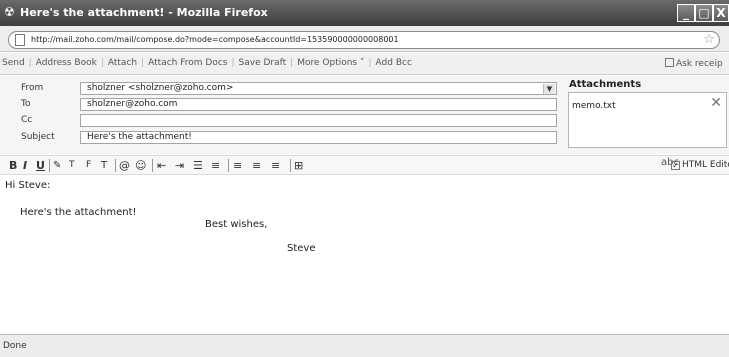 The width and height of the screenshot is (729, 357). I want to click on attachments-panel: memo.txt ✕, so click(647, 120).